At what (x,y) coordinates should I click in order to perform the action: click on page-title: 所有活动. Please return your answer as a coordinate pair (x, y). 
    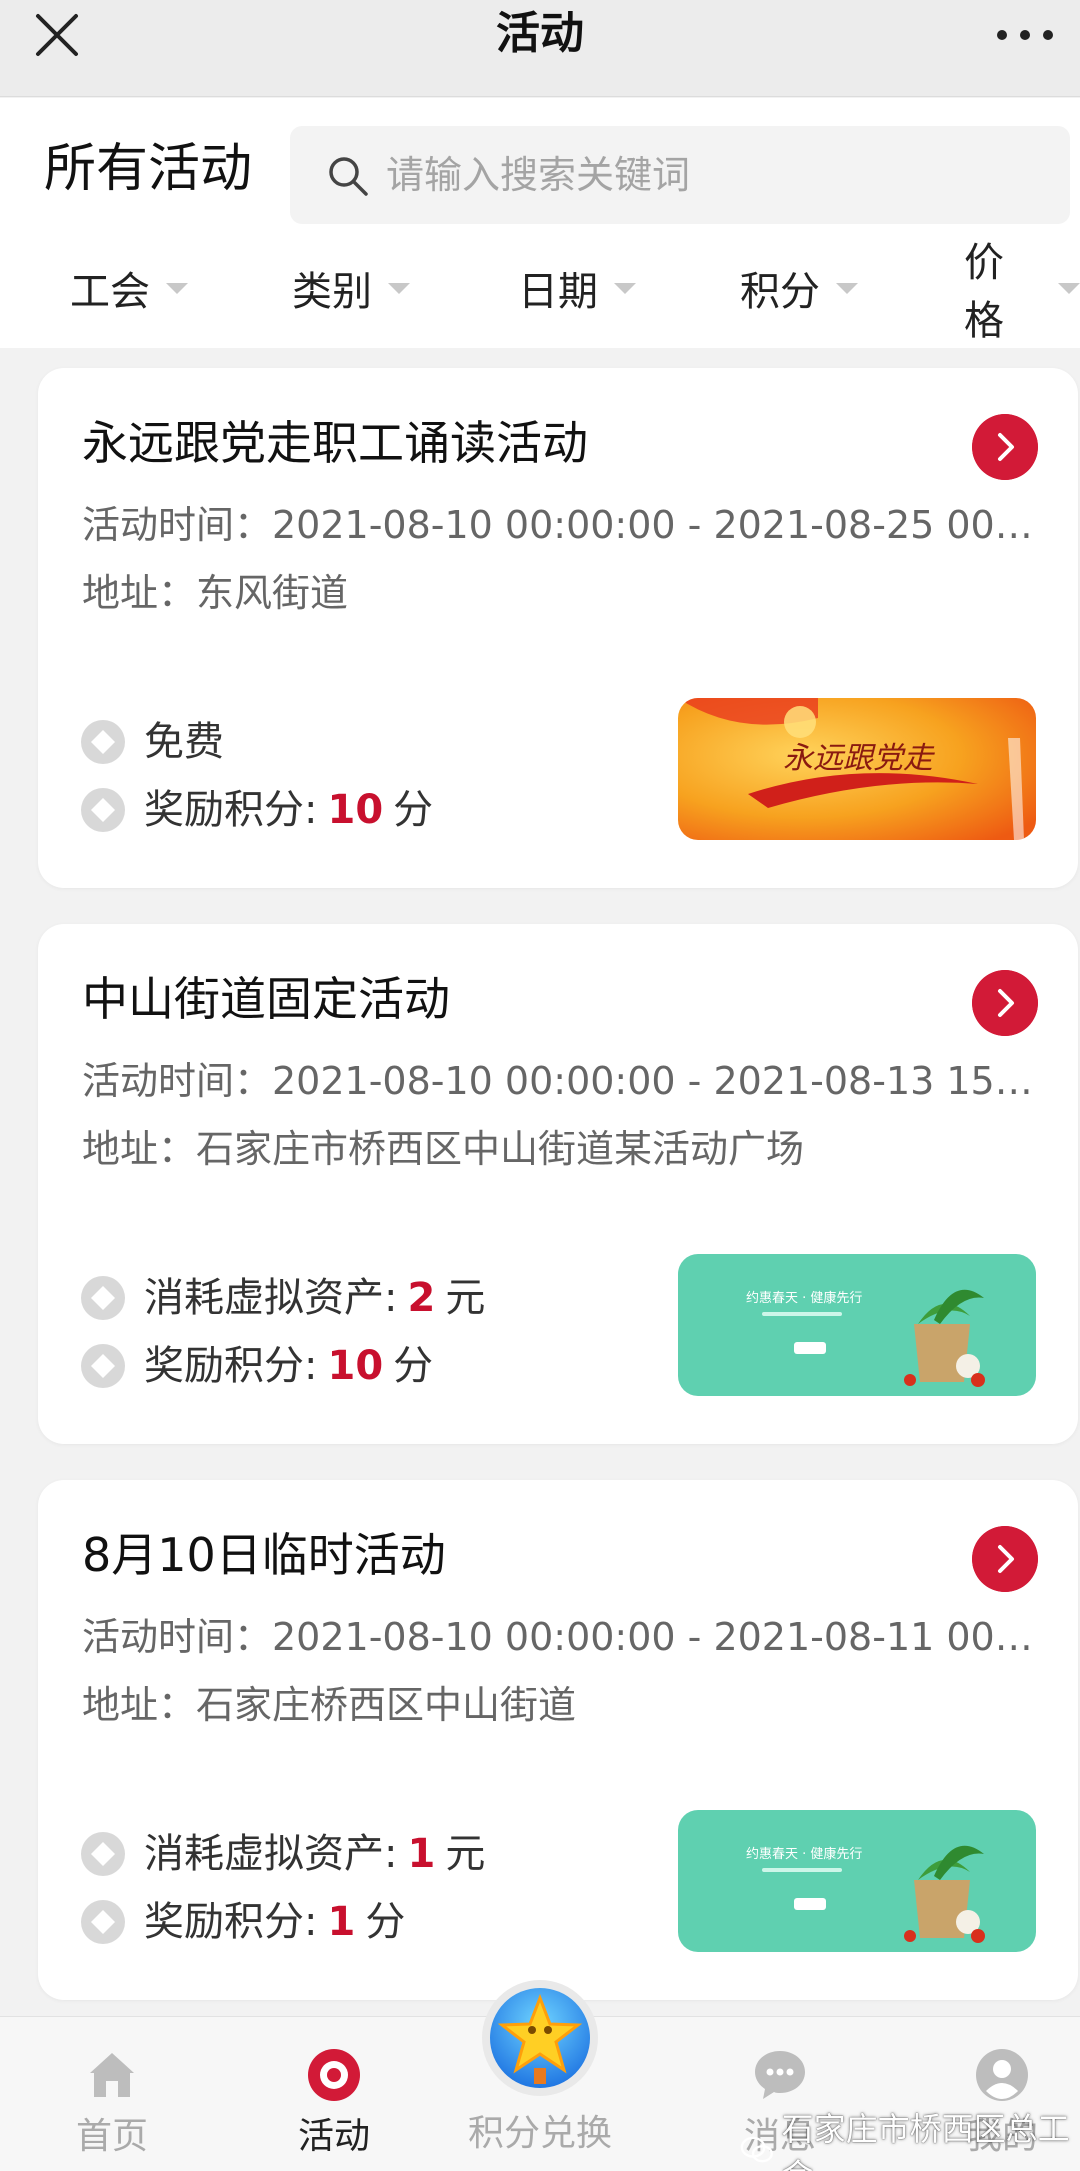
    Looking at the image, I should click on (148, 169).